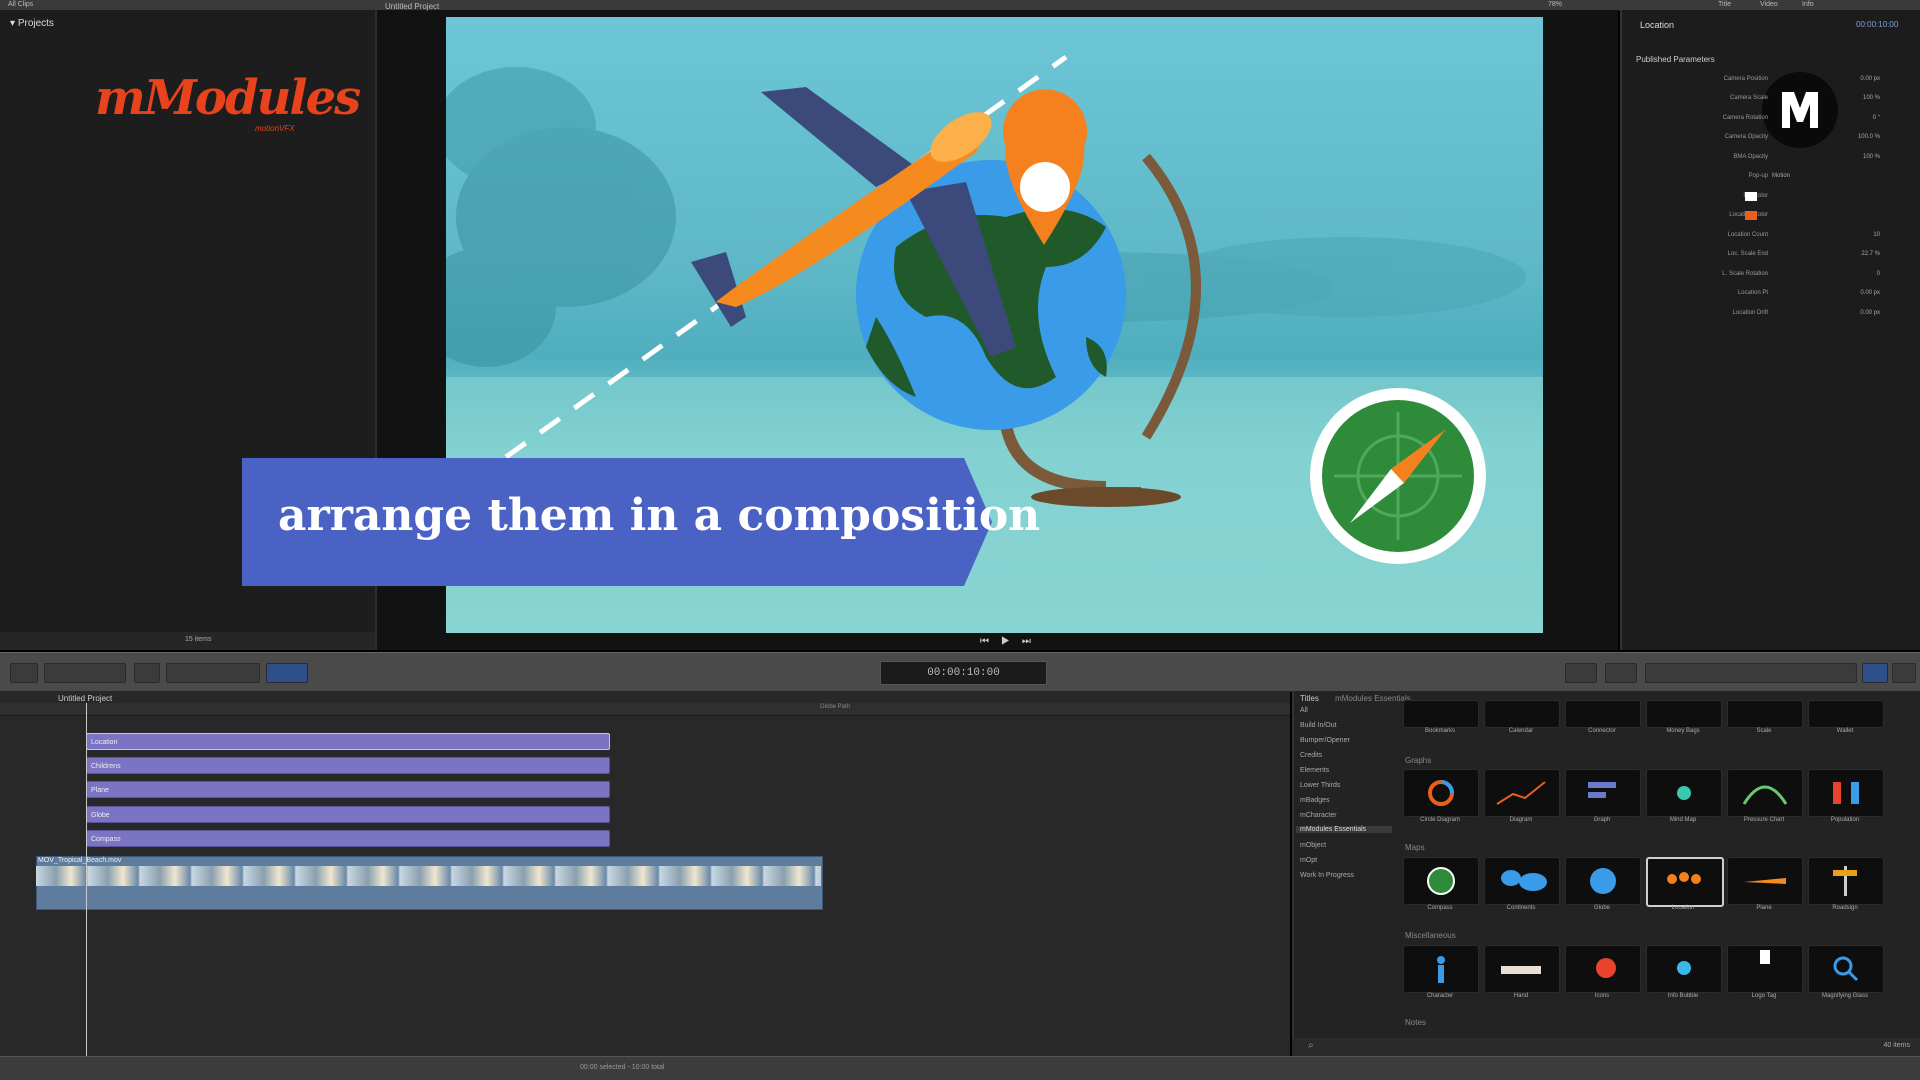 The height and width of the screenshot is (1080, 1920). What do you see at coordinates (1522, 793) in the screenshot?
I see `diagram-tile` at bounding box center [1522, 793].